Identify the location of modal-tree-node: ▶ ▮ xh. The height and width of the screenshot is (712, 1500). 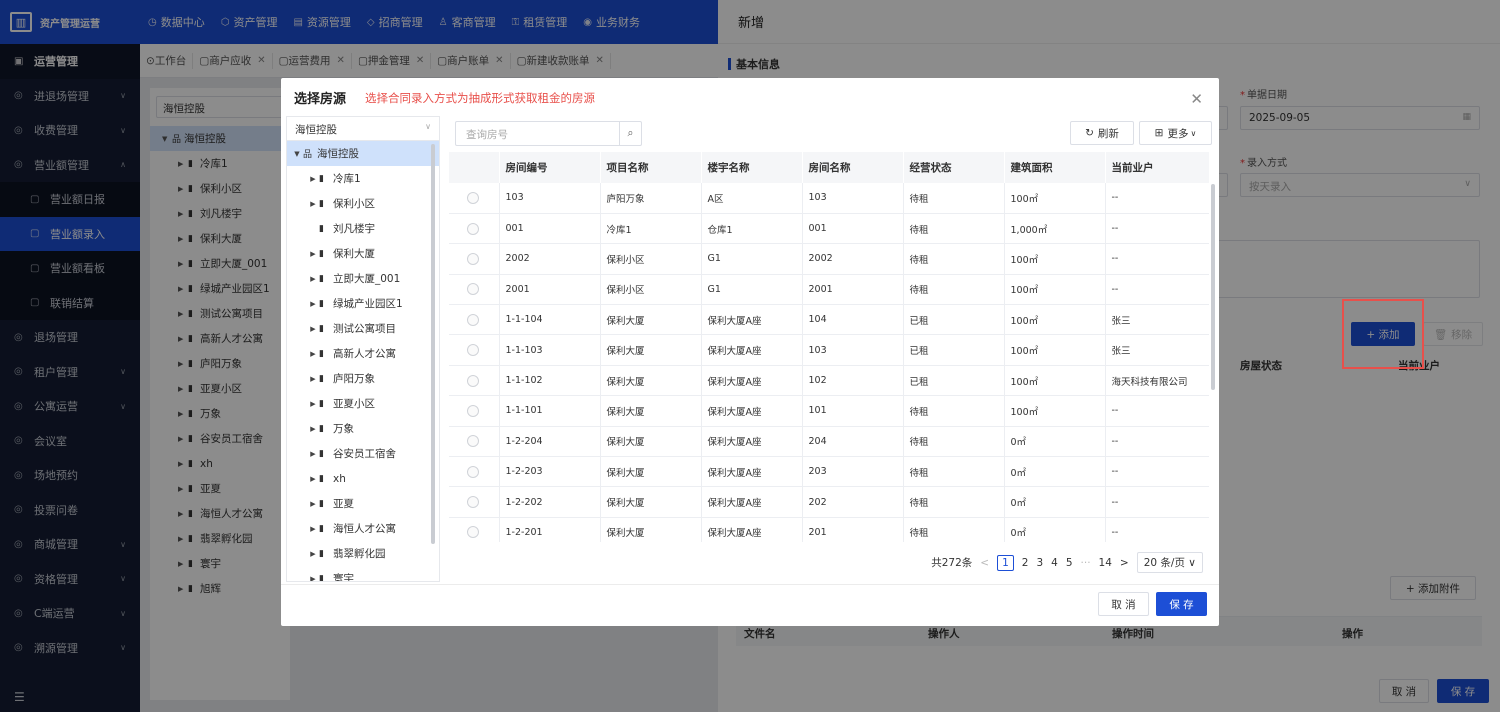
(363, 478).